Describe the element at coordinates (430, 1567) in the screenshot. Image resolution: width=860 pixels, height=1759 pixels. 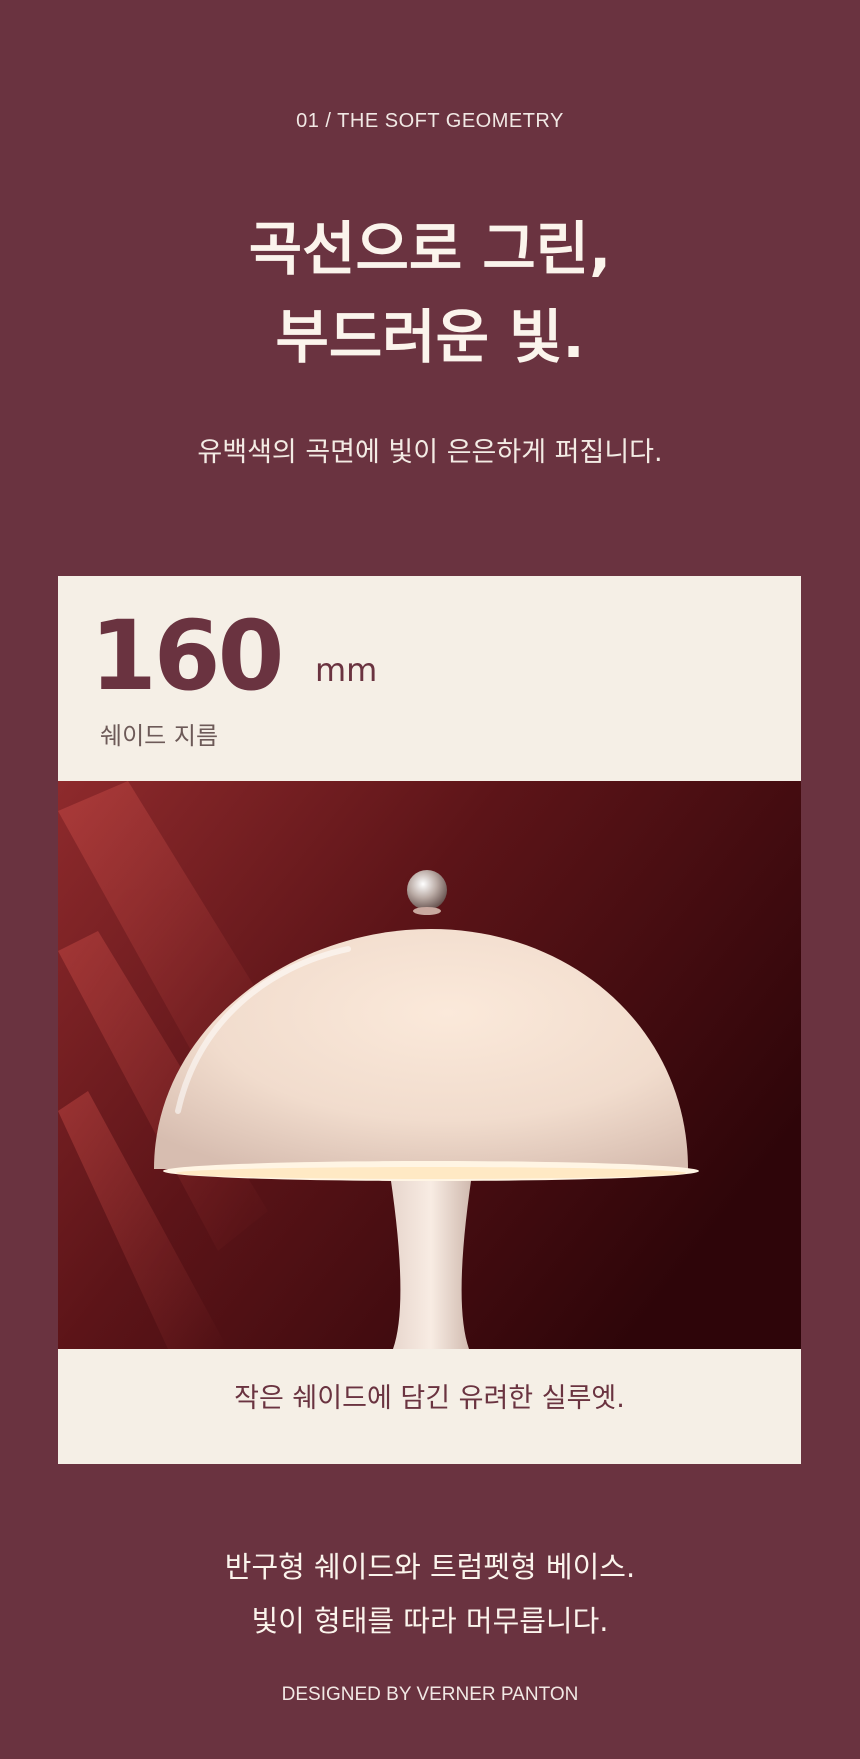
I see `closing-line-1: 반구형 쉐이드와 트럼펫형 베이스.` at that location.